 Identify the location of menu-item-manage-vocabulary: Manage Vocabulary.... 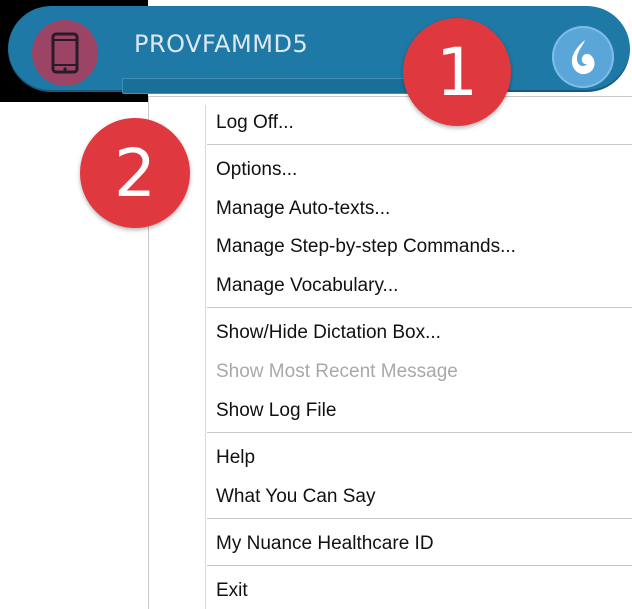
(307, 286).